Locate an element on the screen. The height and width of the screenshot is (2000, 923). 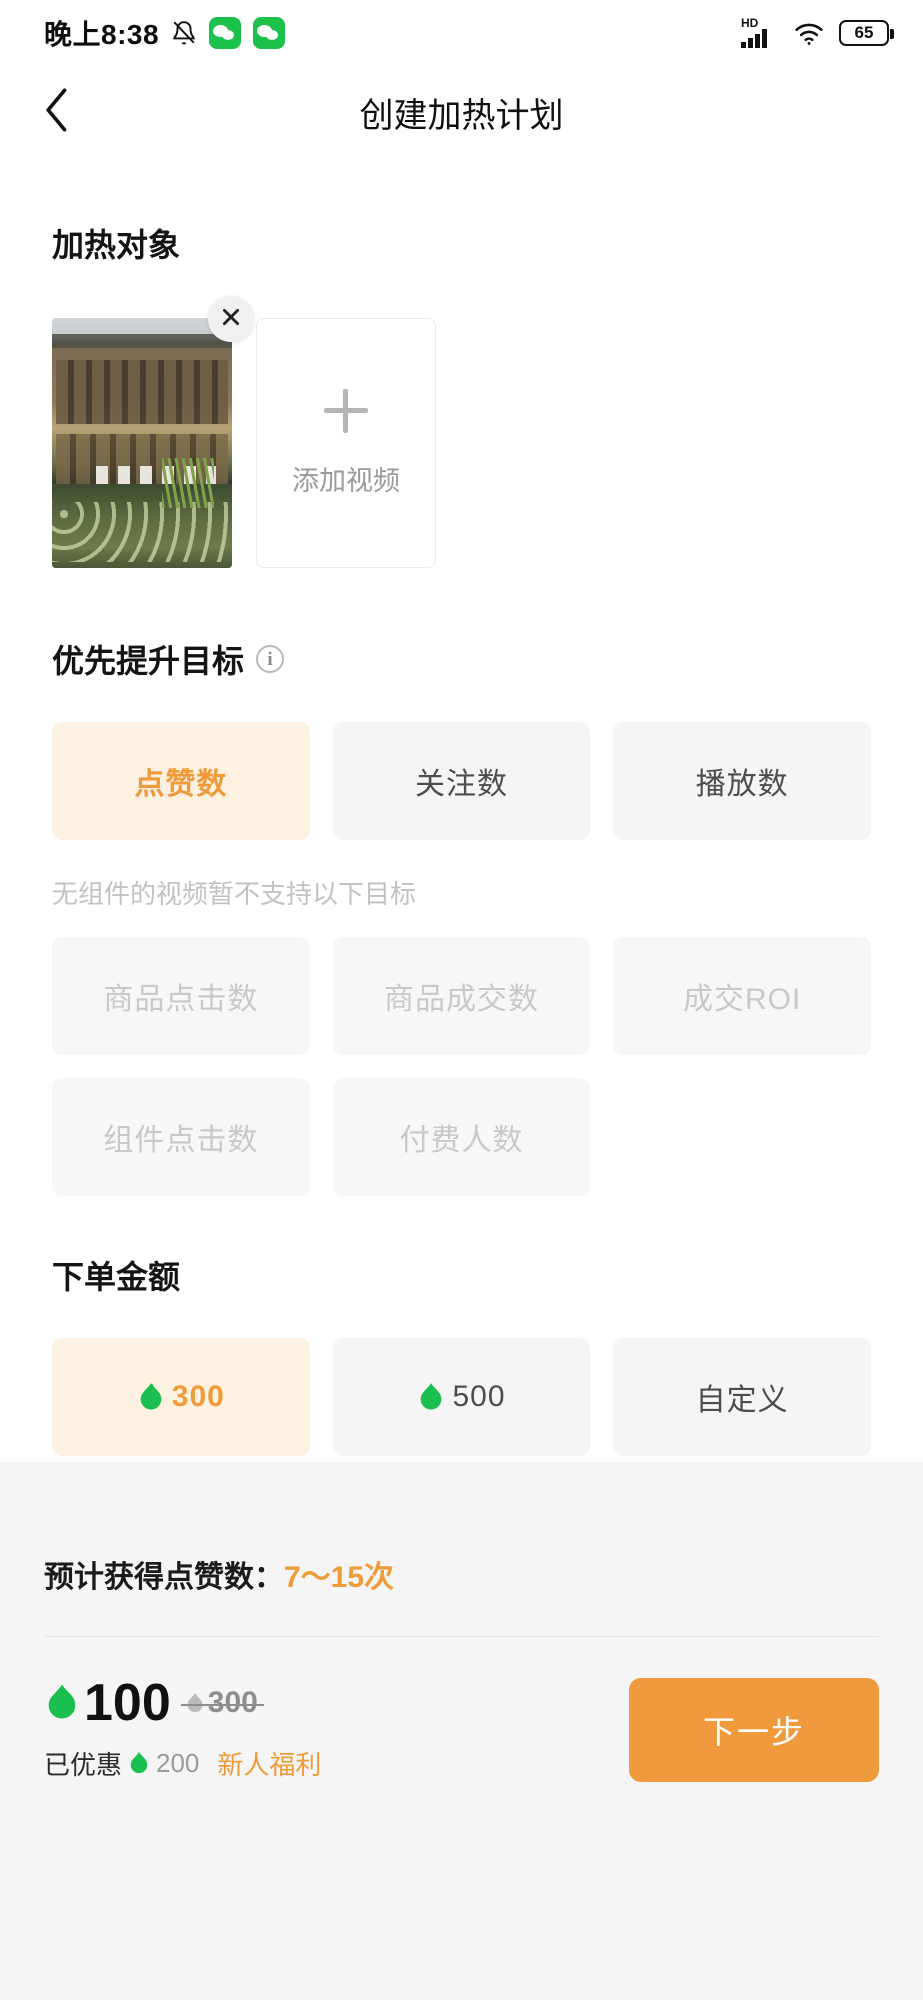
estimate-label: 预计获得点赞数： is located at coordinates (164, 1577).